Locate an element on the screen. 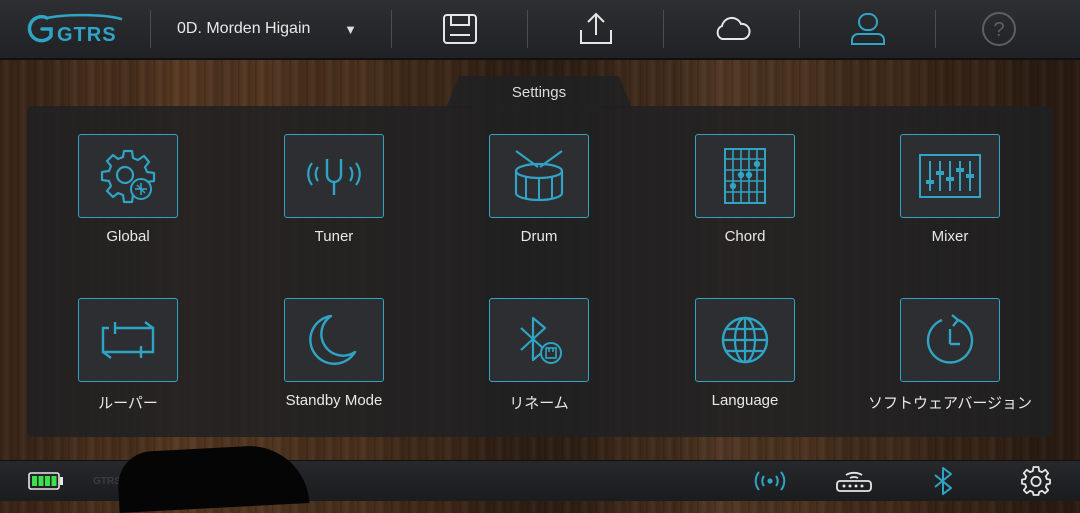  tuner-setting: Tuner is located at coordinates (334, 181).